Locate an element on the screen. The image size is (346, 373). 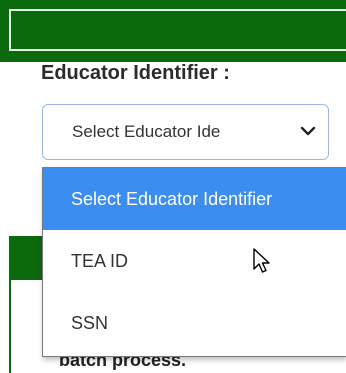
educator-identifier-select: Select Educator Ide is located at coordinates (185, 132).